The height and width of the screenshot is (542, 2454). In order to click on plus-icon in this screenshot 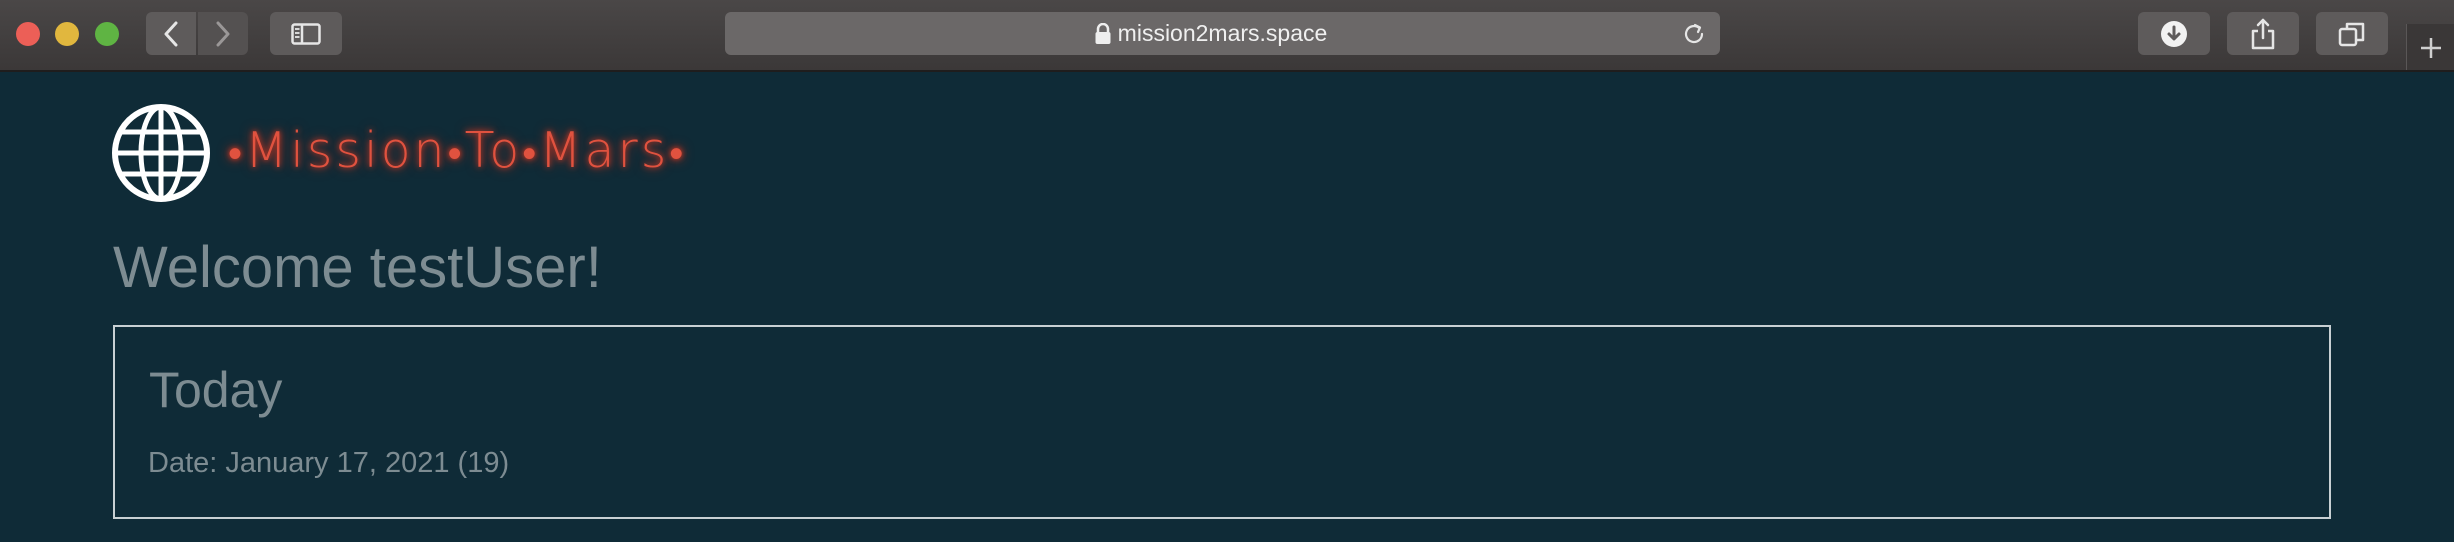, I will do `click(2431, 48)`.